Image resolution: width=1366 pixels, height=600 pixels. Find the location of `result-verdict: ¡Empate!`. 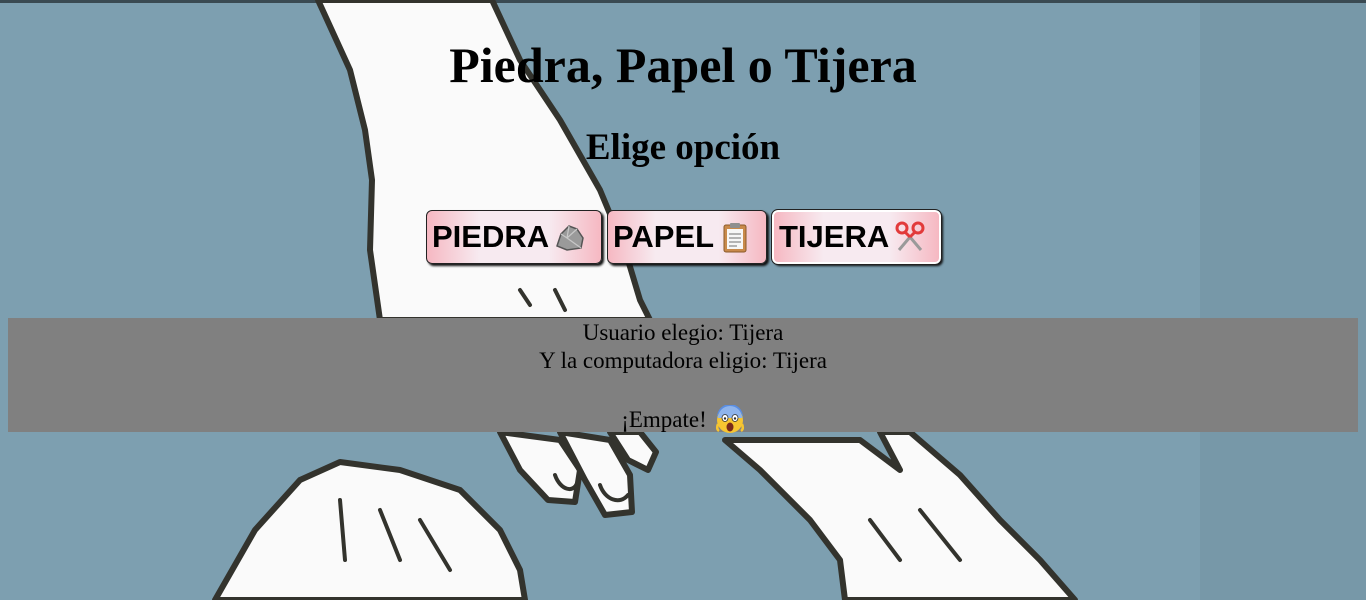

result-verdict: ¡Empate! is located at coordinates (683, 420).